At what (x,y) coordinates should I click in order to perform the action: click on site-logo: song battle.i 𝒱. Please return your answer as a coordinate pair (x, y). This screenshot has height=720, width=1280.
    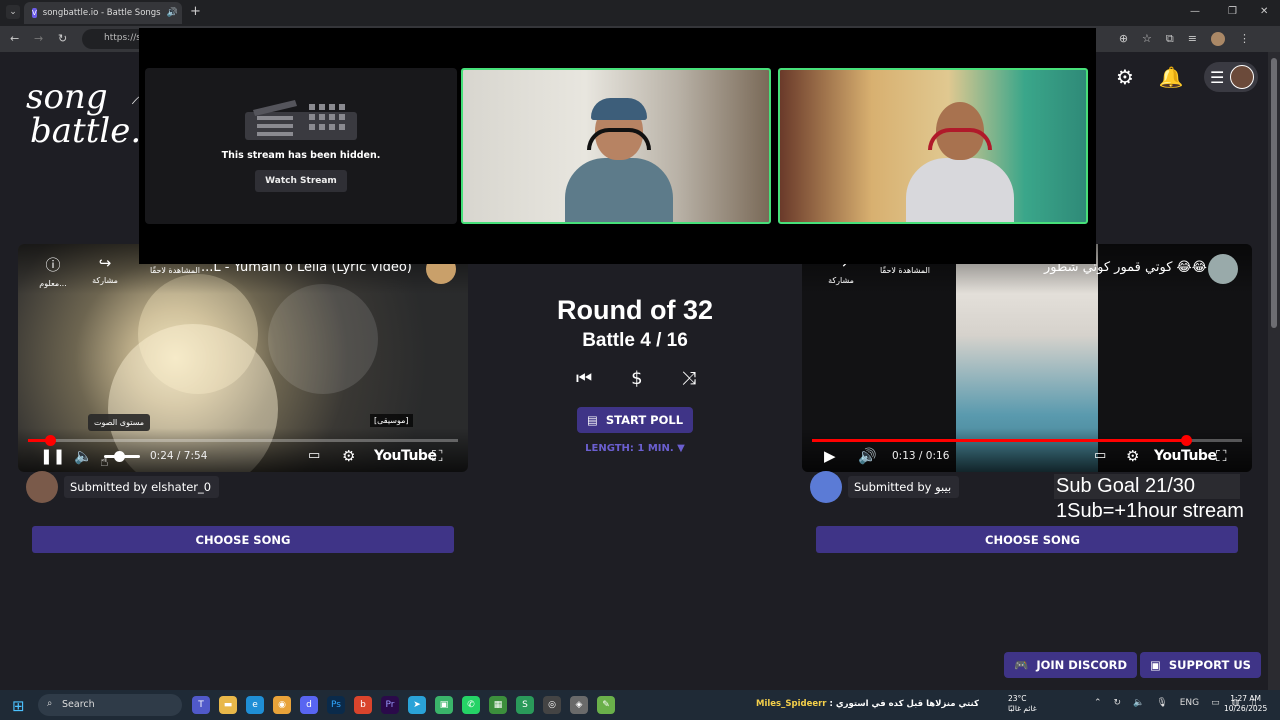
    Looking at the image, I should click on (101, 114).